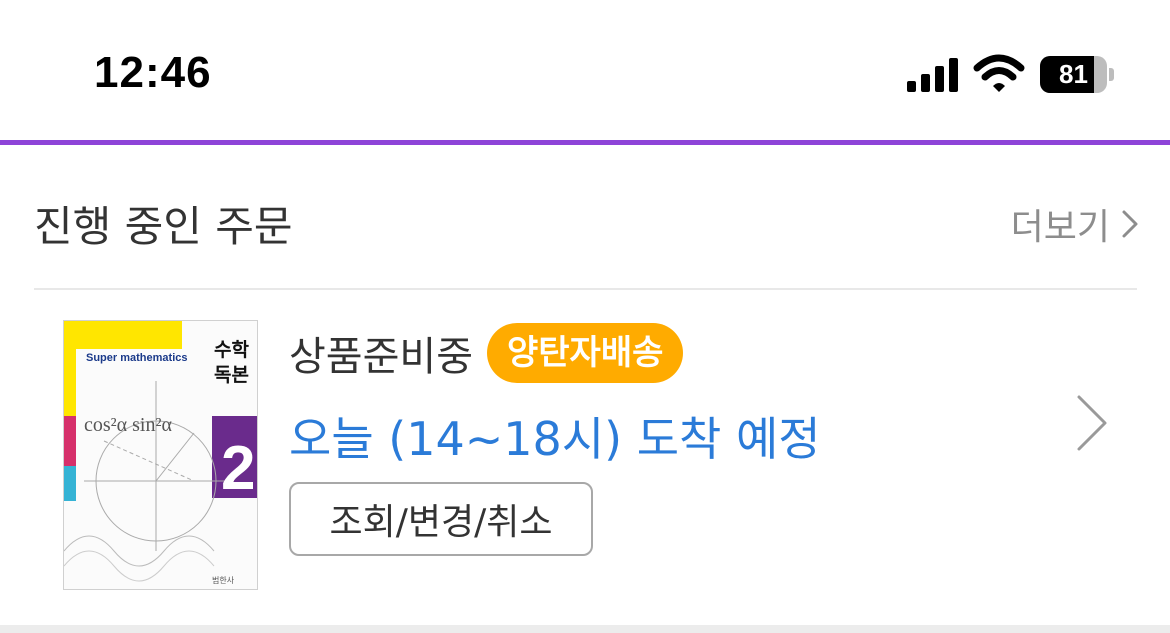 Image resolution: width=1170 pixels, height=633 pixels. What do you see at coordinates (231, 350) in the screenshot?
I see `cover-title-line1: 수학` at bounding box center [231, 350].